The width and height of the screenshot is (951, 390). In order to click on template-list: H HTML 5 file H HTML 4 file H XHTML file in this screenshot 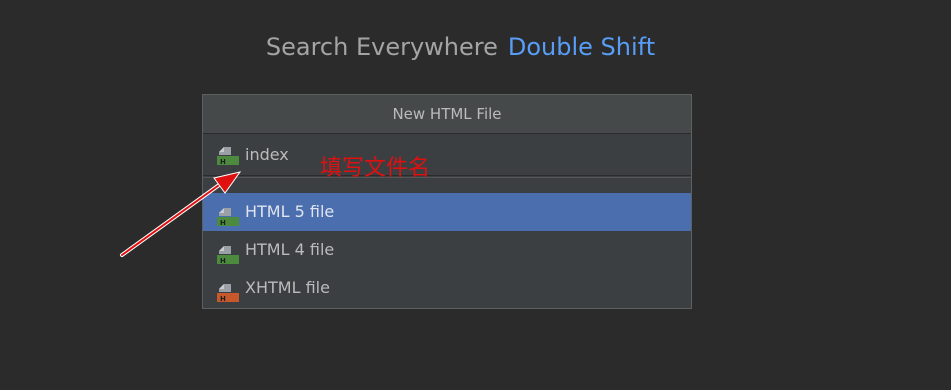, I will do `click(447, 250)`.